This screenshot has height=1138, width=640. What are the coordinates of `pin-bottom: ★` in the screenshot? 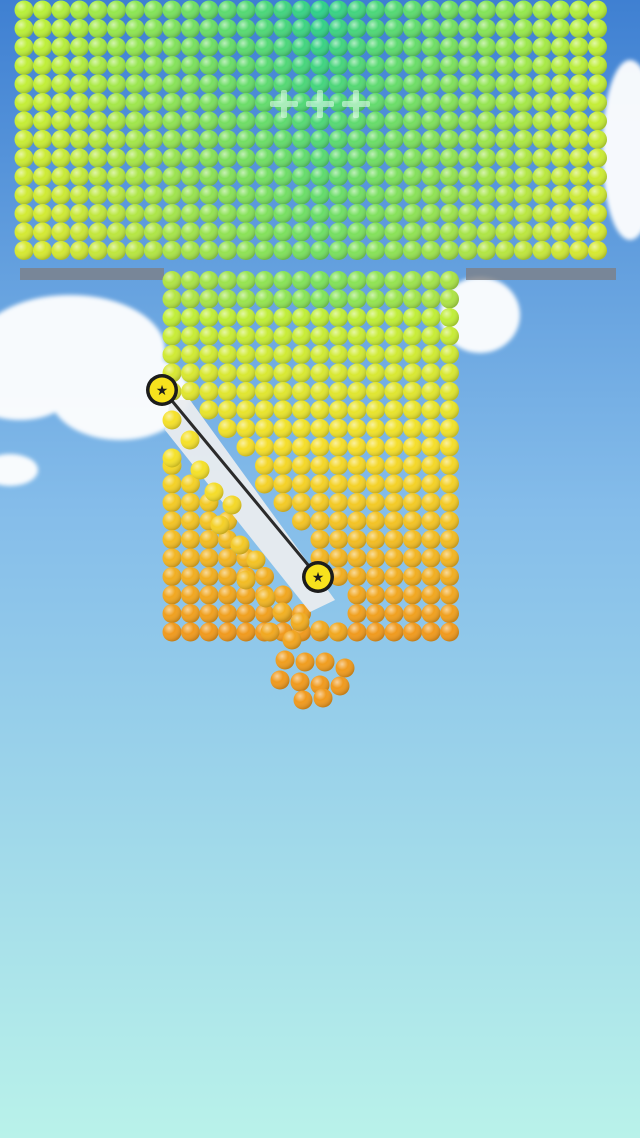 It's located at (318, 577).